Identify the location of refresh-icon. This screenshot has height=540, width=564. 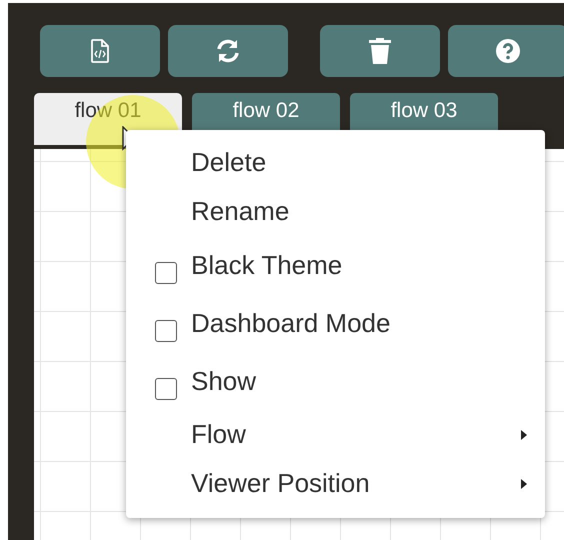
(228, 51).